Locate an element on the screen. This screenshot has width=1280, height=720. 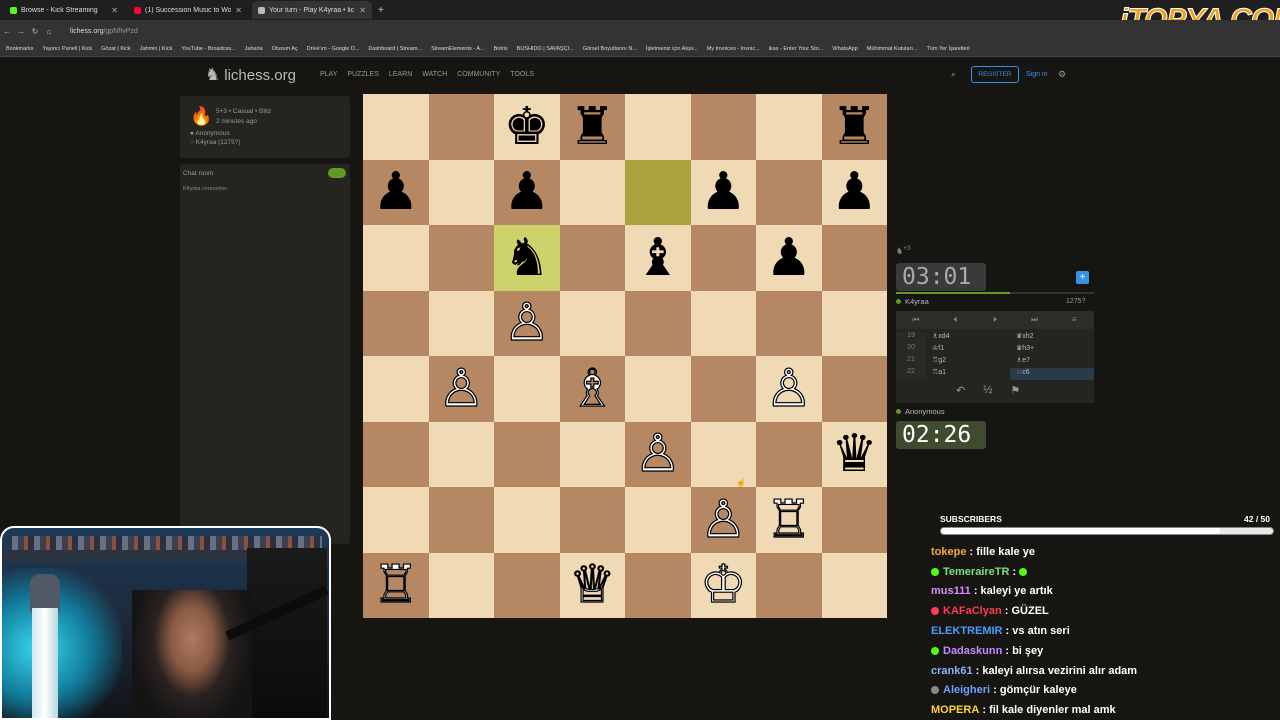
square-g6: ♟ is located at coordinates (789, 258).